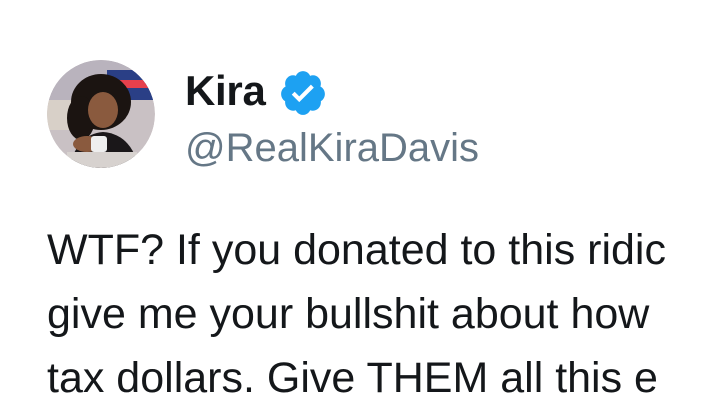  I want to click on author-handle: @RealKiraDavis, so click(332, 148).